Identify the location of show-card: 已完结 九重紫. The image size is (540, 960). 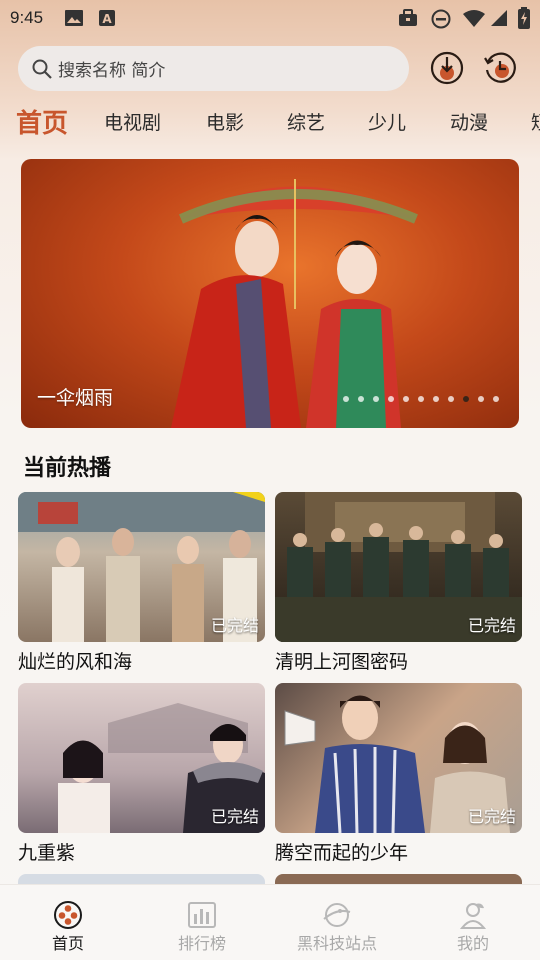
(141, 774).